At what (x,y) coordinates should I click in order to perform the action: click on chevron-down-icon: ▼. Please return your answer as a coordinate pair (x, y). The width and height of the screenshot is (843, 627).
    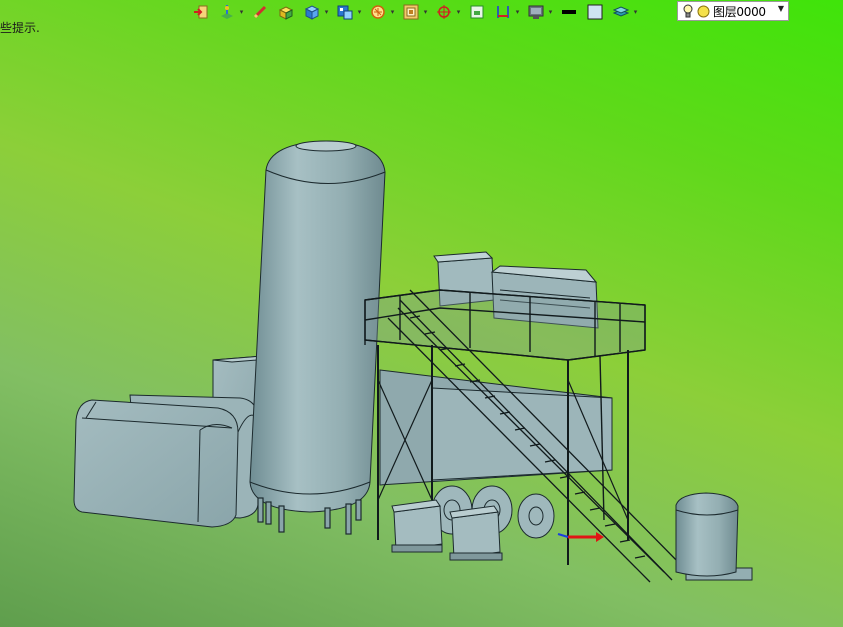
    Looking at the image, I should click on (781, 8).